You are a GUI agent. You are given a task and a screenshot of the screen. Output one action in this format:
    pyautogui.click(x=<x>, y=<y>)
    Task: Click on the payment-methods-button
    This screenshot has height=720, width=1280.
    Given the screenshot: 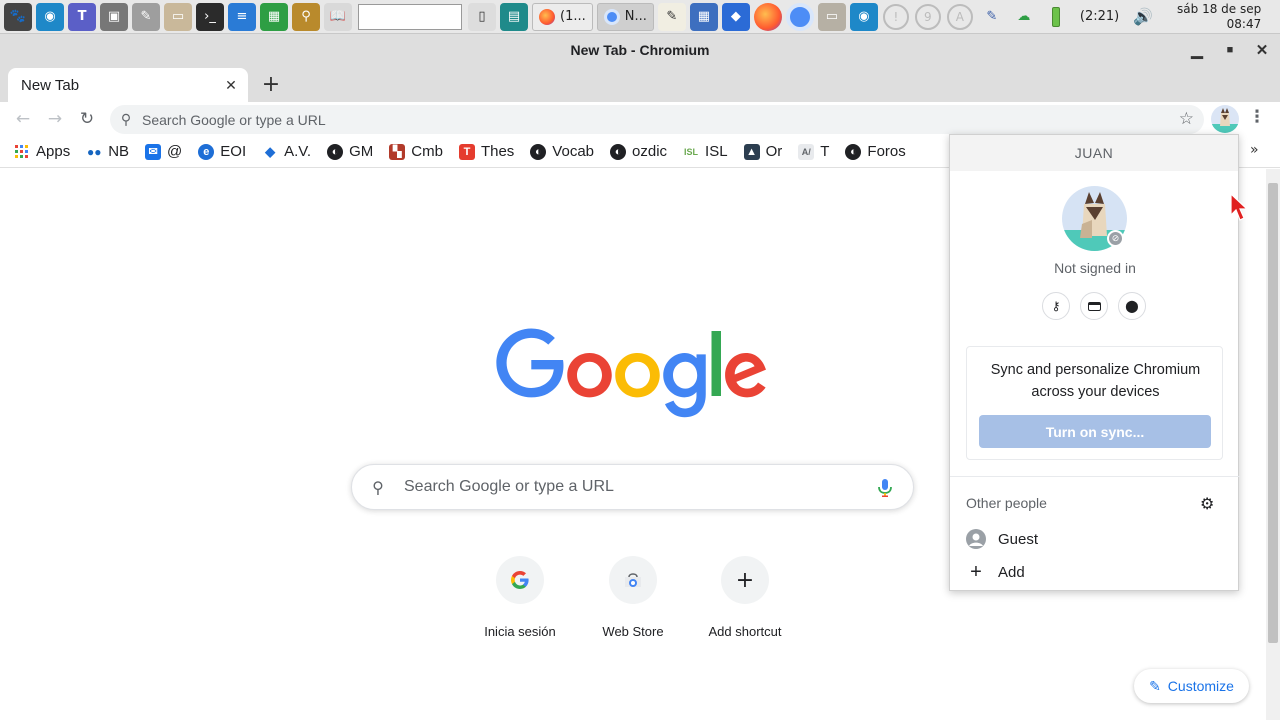 What is the action you would take?
    pyautogui.click(x=1094, y=306)
    